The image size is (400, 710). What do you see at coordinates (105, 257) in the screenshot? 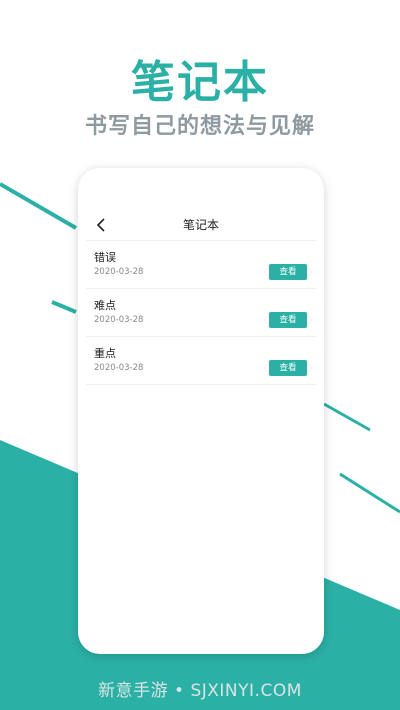
I see `note-title: 错误` at bounding box center [105, 257].